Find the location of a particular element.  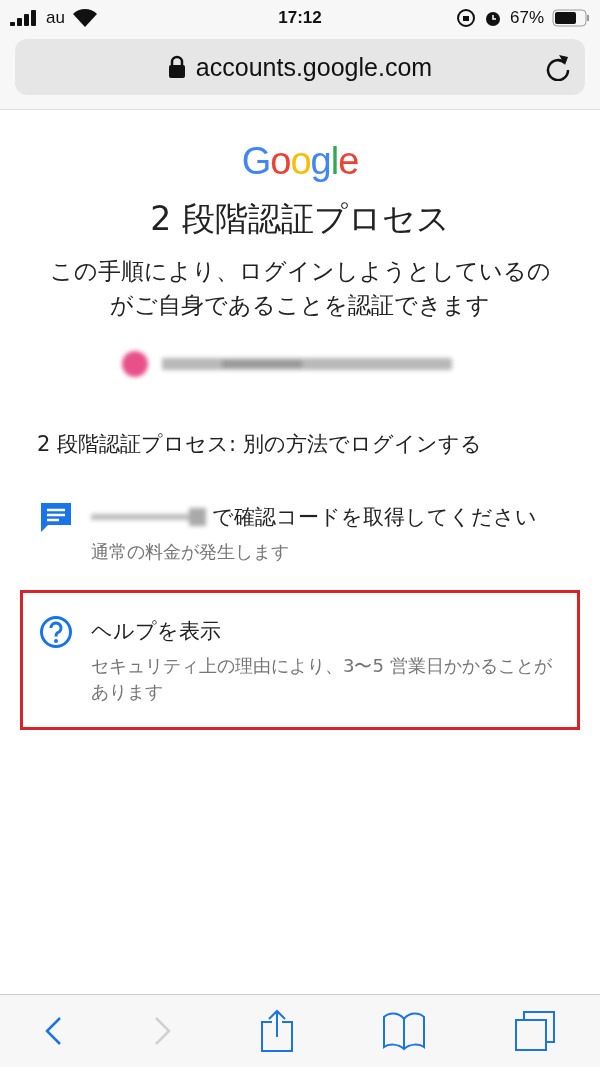

section-heading: 2 段階認証プロセス: 別の方法でログインする is located at coordinates (260, 444).